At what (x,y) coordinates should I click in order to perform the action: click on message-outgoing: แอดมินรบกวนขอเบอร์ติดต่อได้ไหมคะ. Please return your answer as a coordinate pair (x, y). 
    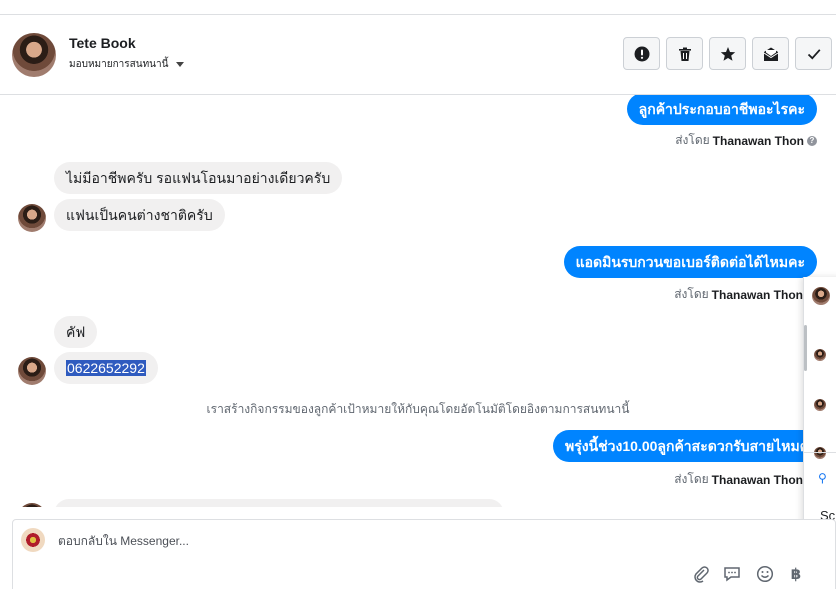
    Looking at the image, I should click on (690, 262).